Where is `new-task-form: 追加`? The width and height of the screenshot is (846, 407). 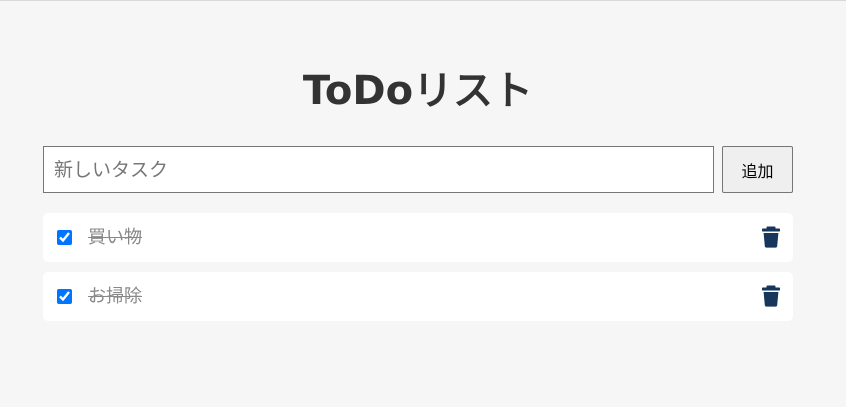
new-task-form: 追加 is located at coordinates (418, 169).